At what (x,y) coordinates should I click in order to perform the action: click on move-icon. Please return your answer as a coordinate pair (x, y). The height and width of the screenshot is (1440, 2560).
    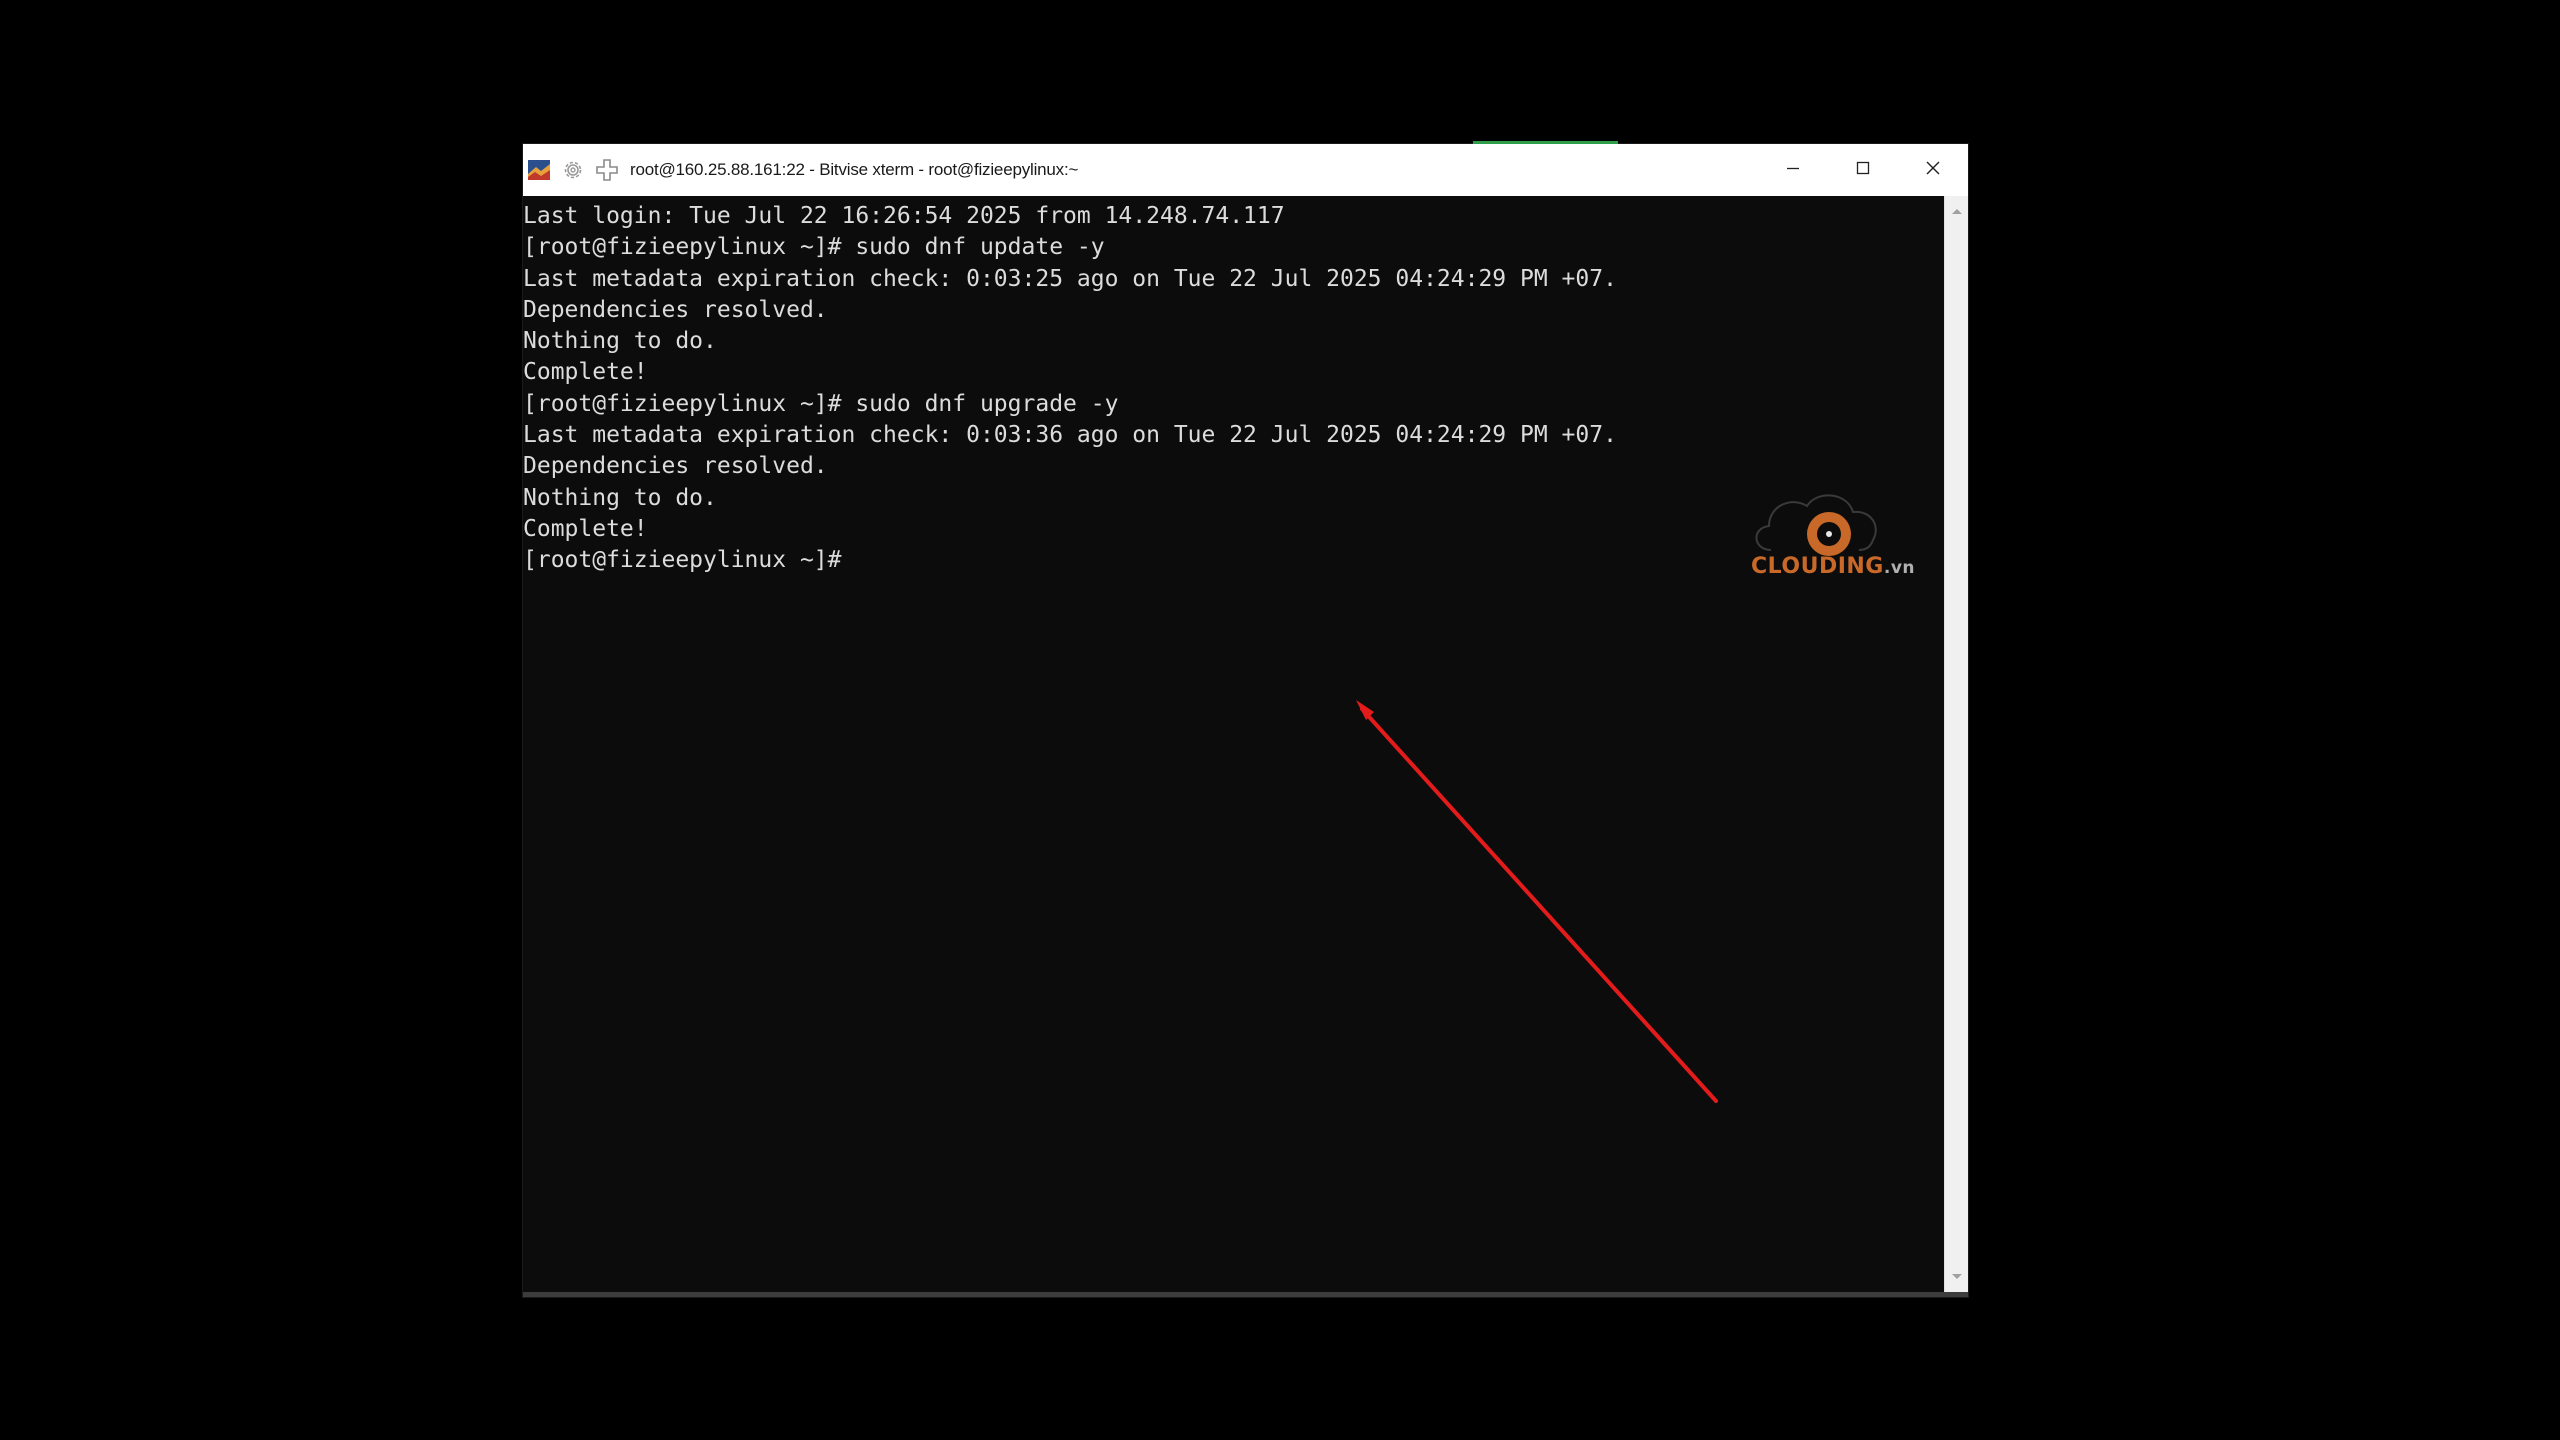
    Looking at the image, I should click on (607, 170).